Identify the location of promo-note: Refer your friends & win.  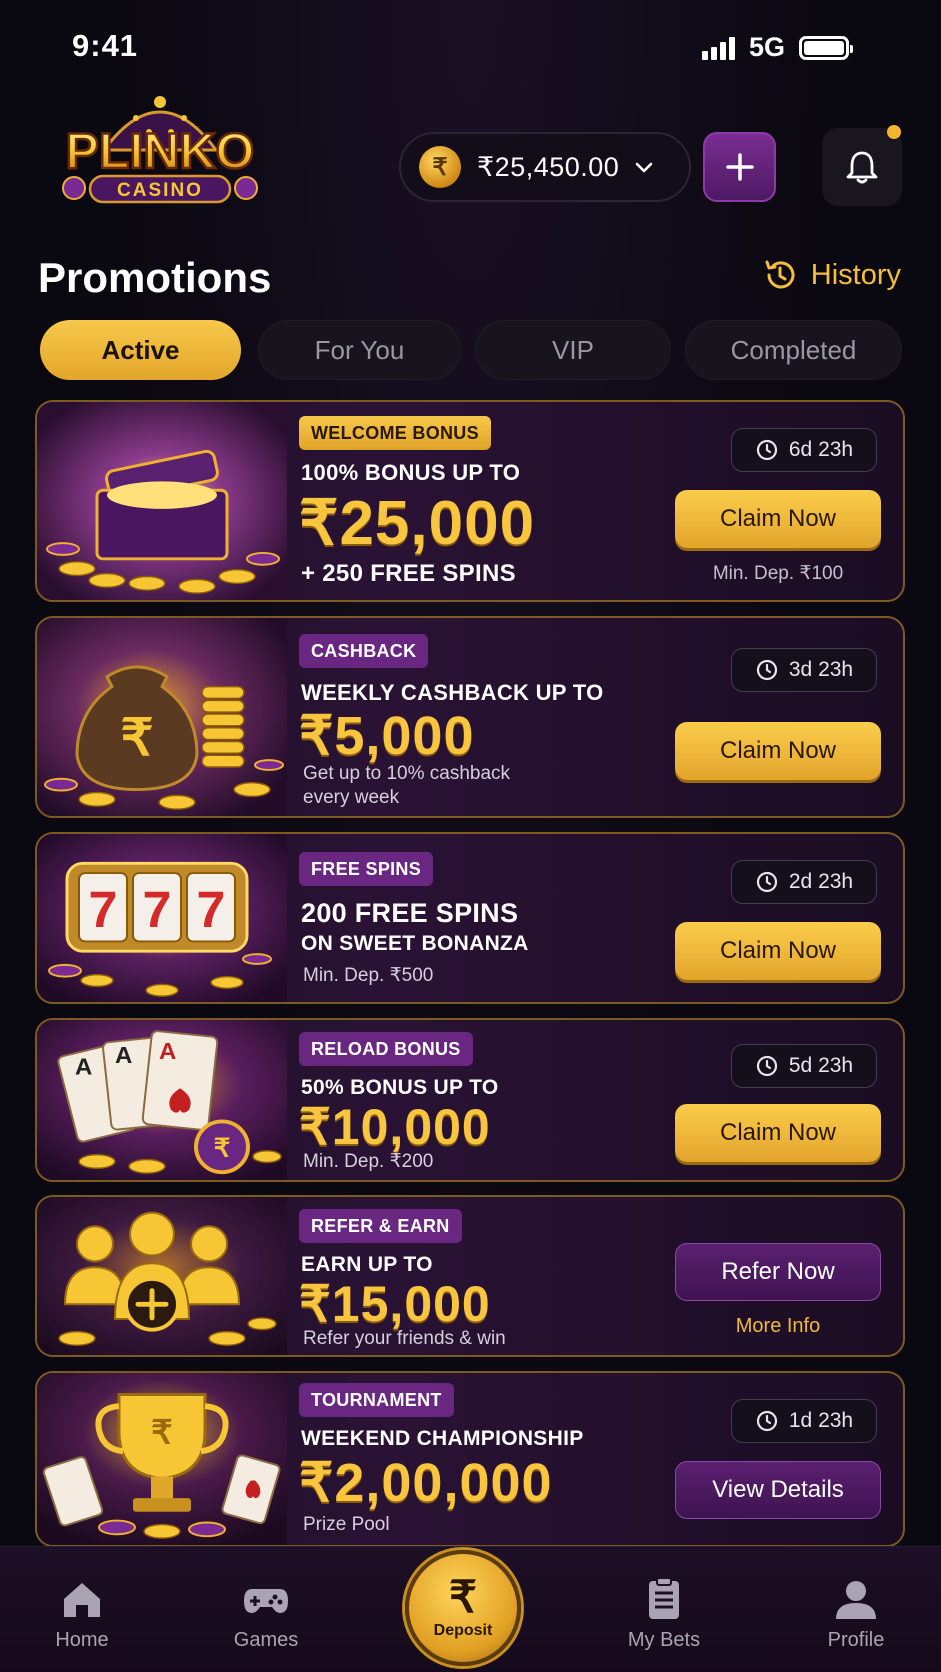
(404, 1338).